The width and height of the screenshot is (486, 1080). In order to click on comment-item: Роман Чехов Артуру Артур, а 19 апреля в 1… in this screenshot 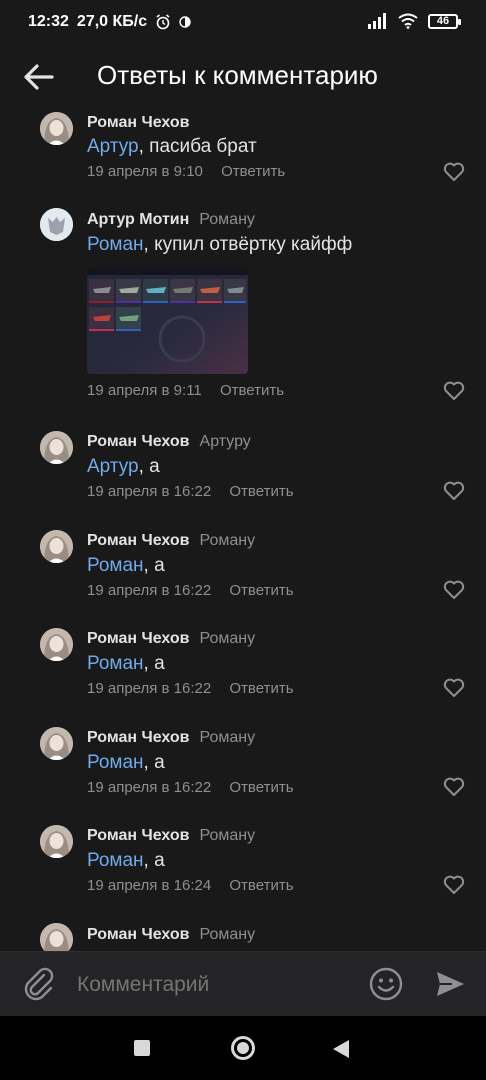, I will do `click(243, 470)`.